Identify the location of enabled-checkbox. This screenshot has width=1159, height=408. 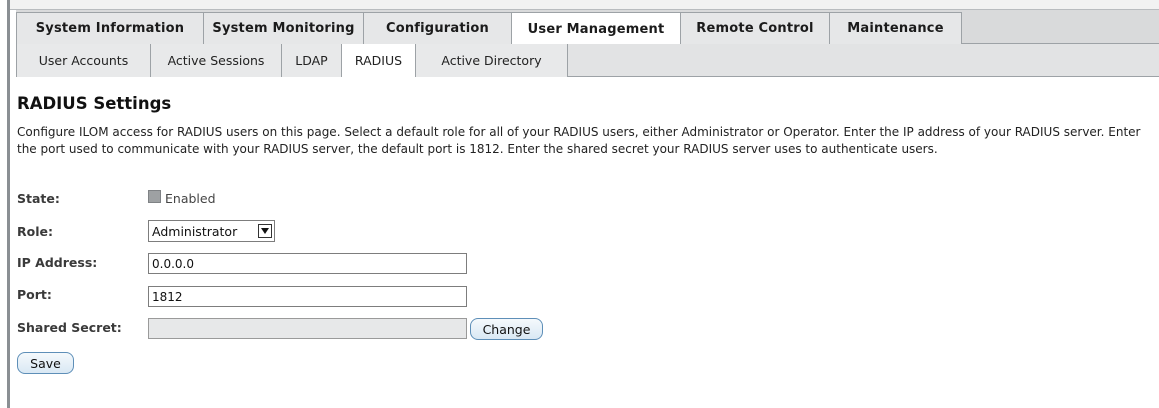
(154, 196).